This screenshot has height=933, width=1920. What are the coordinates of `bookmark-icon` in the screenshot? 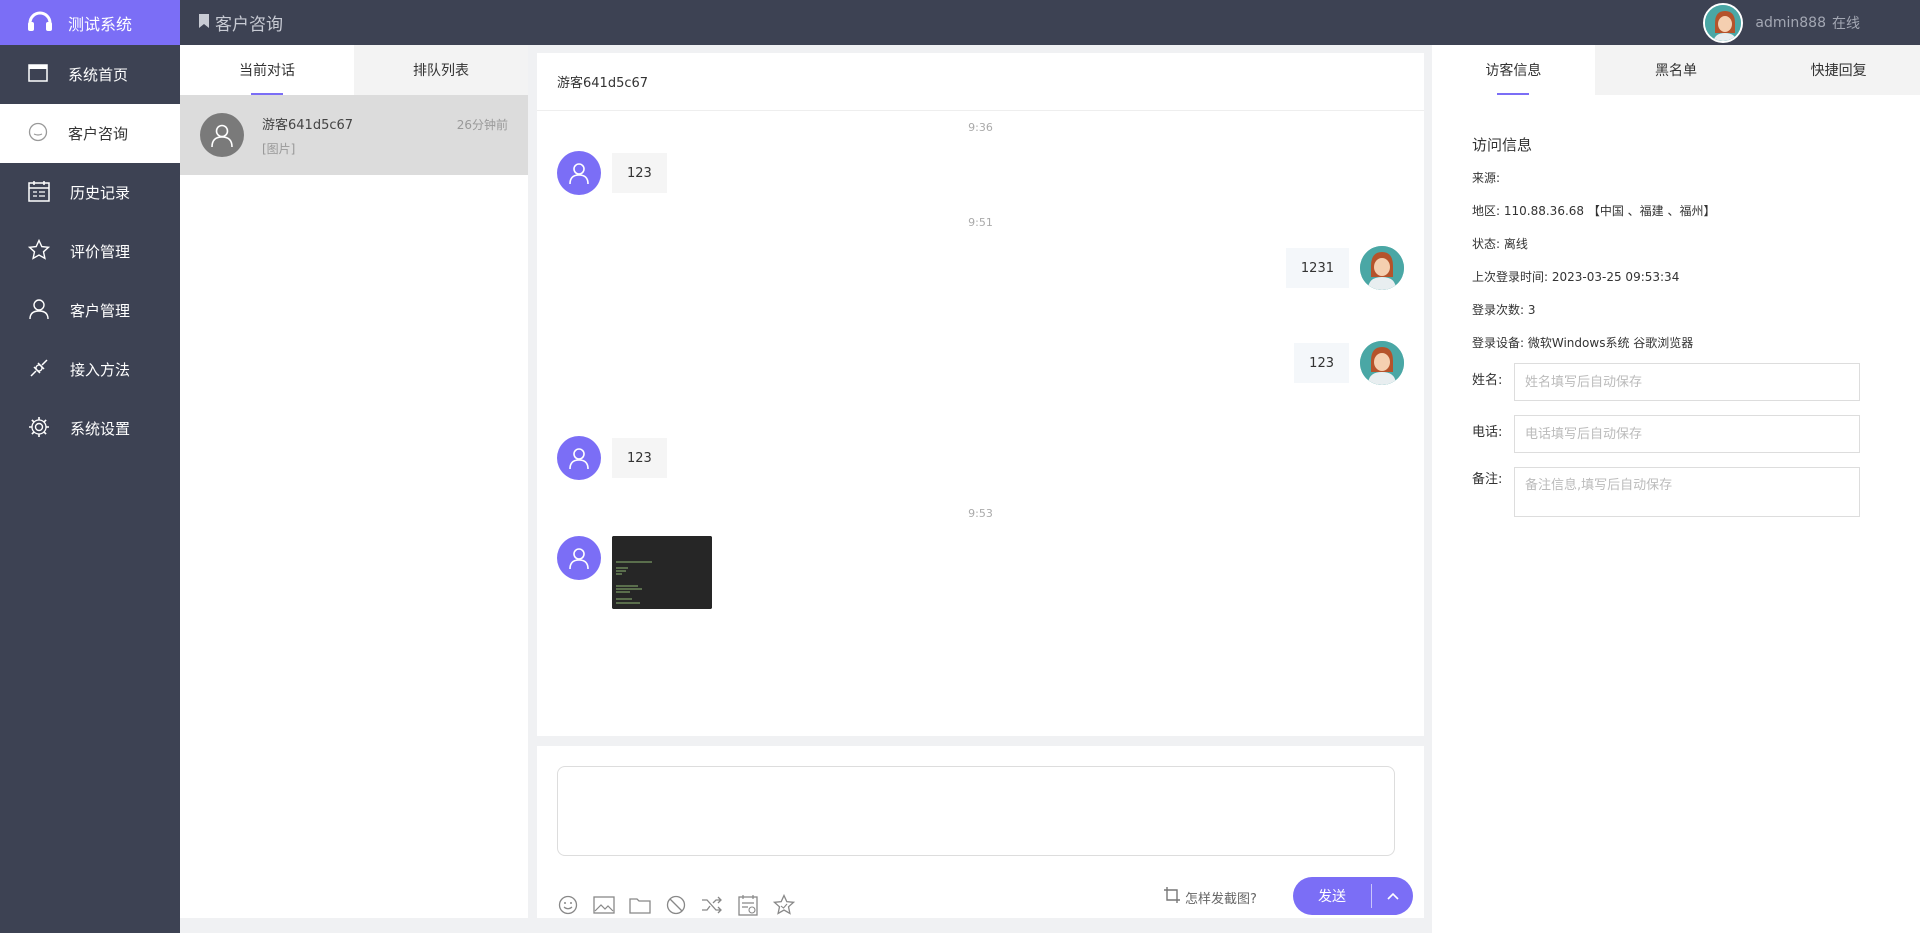 It's located at (206, 23).